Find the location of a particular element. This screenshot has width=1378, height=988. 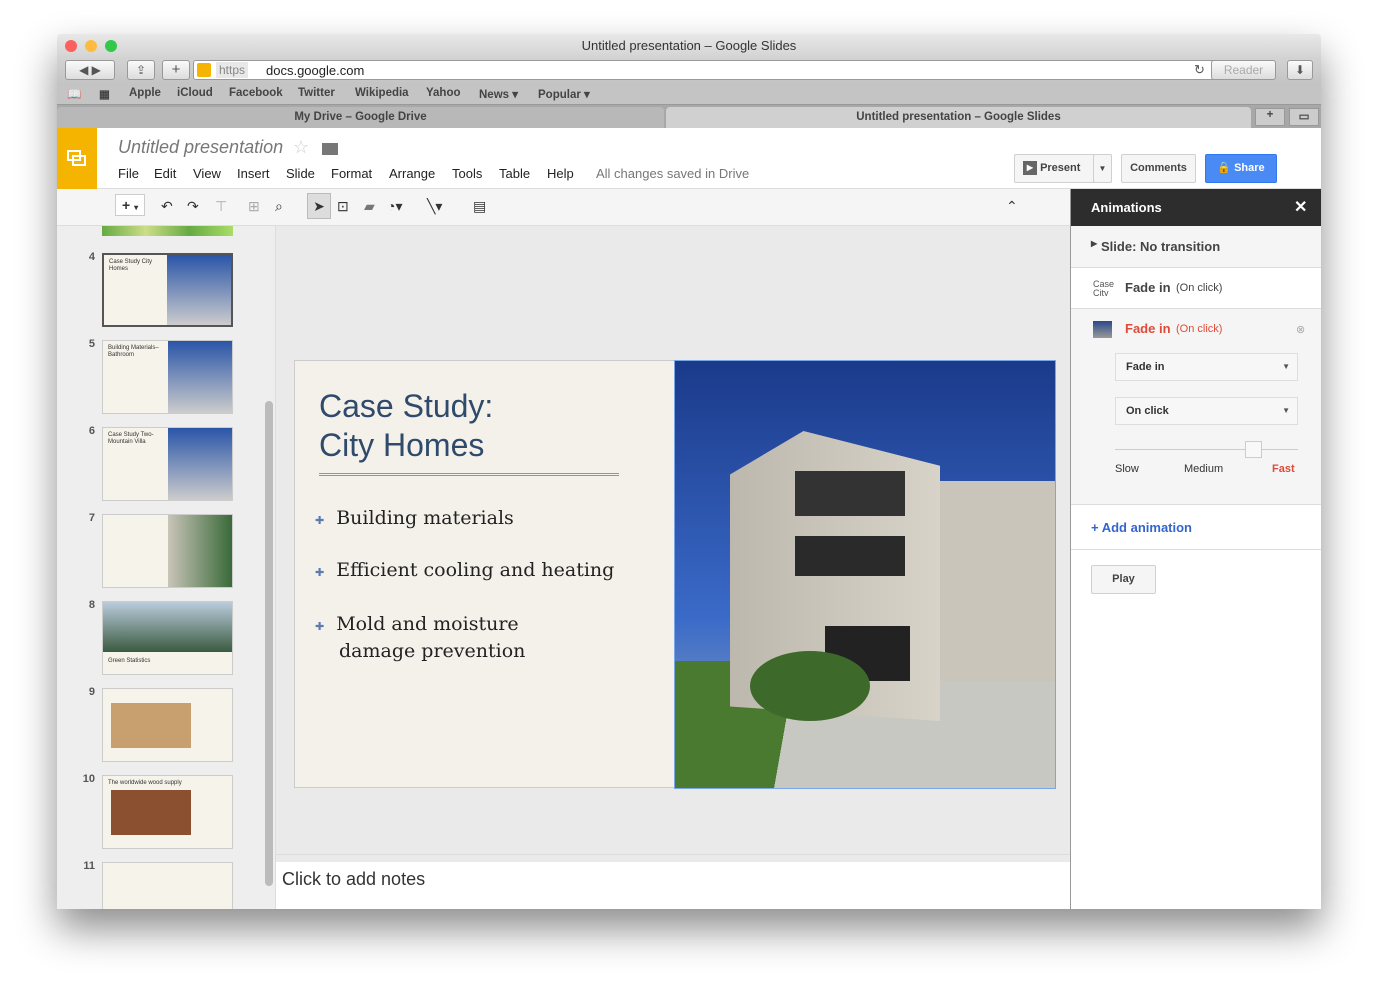

bookmark-popular: Popular ▾ is located at coordinates (564, 94).